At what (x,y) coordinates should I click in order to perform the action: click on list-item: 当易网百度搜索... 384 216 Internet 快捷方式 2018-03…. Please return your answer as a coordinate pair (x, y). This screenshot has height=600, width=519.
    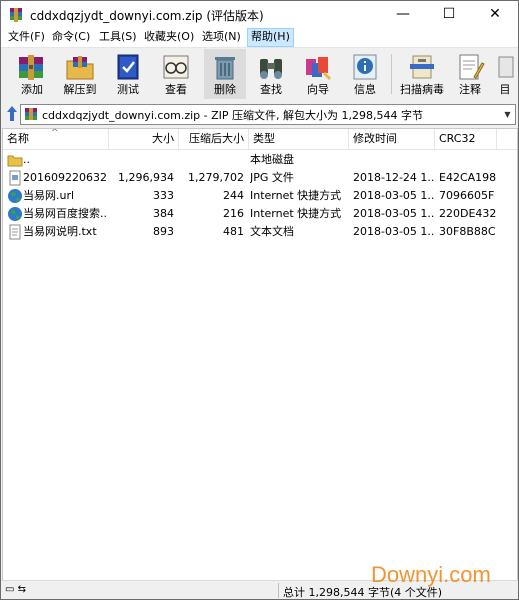
    Looking at the image, I should click on (260, 214).